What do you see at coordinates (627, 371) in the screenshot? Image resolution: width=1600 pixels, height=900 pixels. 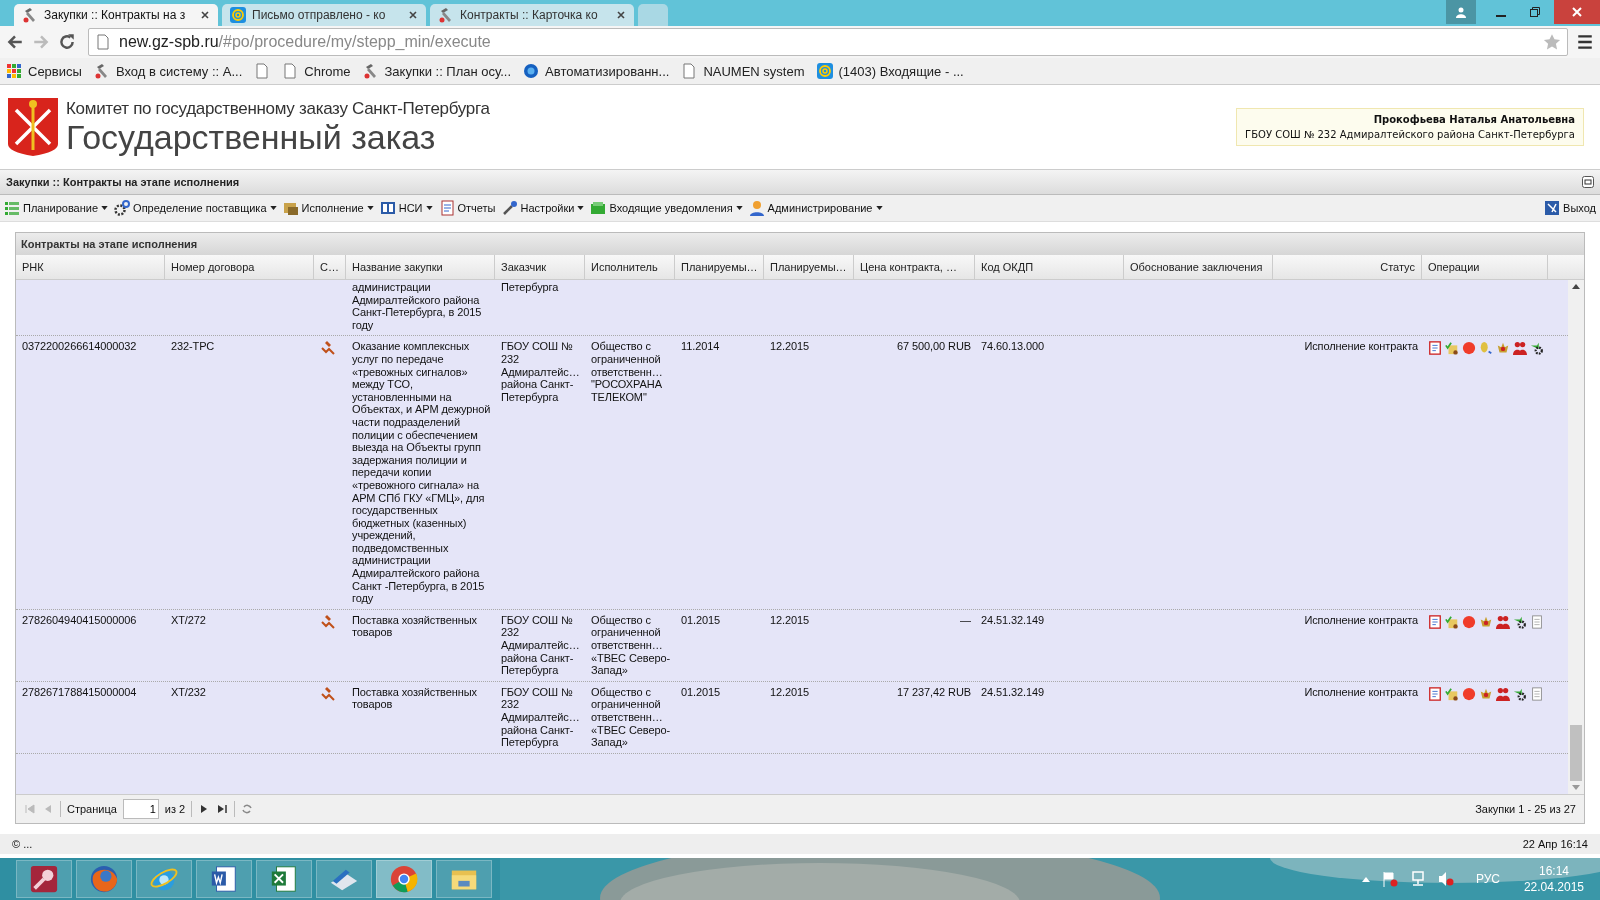 I see `table-cell: Общество с ограниченной ответственн… "РОСОХРАНА ТЕЛЕКОМ"` at bounding box center [627, 371].